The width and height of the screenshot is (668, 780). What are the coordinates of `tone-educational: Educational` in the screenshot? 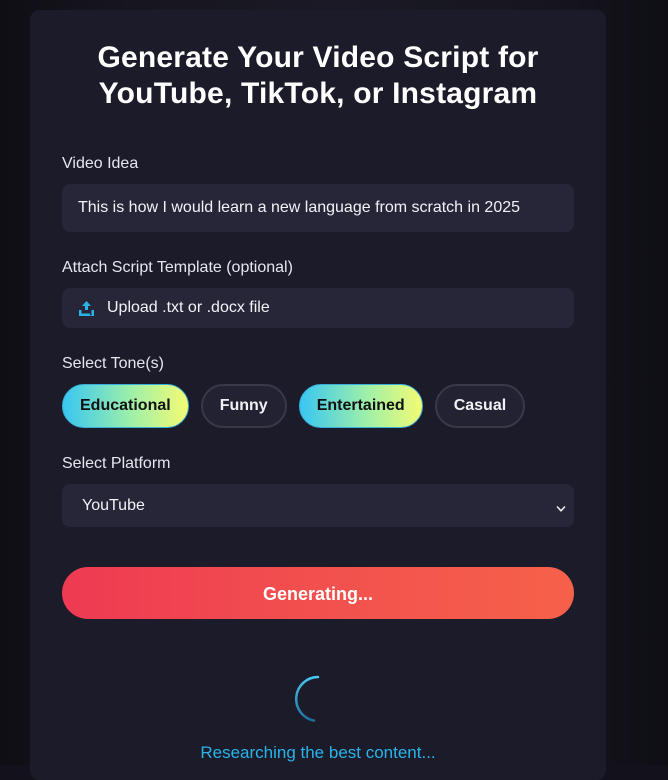 It's located at (125, 406).